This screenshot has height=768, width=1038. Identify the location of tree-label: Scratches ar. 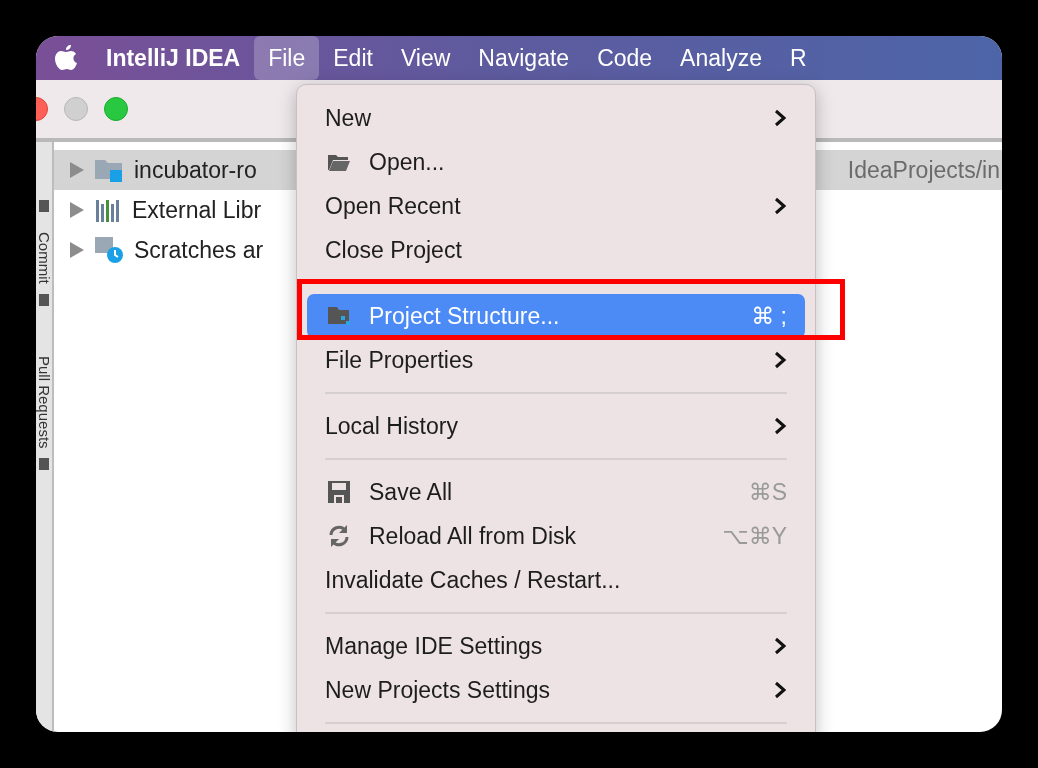
(199, 250).